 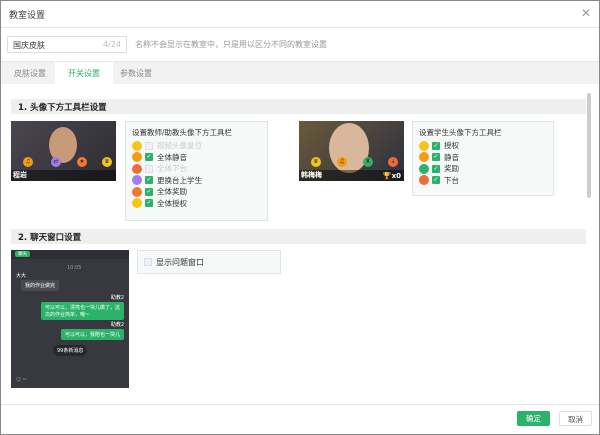 What do you see at coordinates (451, 180) in the screenshot?
I see `option-label: 下台` at bounding box center [451, 180].